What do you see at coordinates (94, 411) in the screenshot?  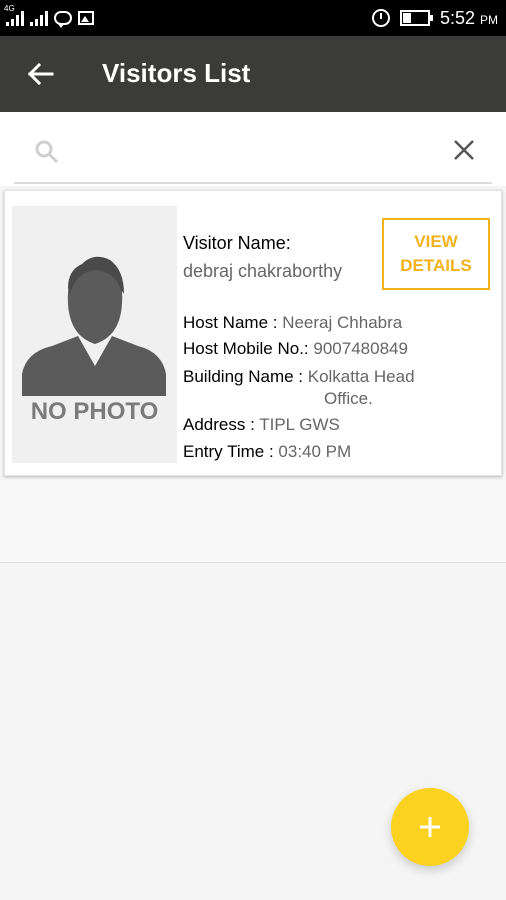 I see `no-photo-label: NO PHOTO` at bounding box center [94, 411].